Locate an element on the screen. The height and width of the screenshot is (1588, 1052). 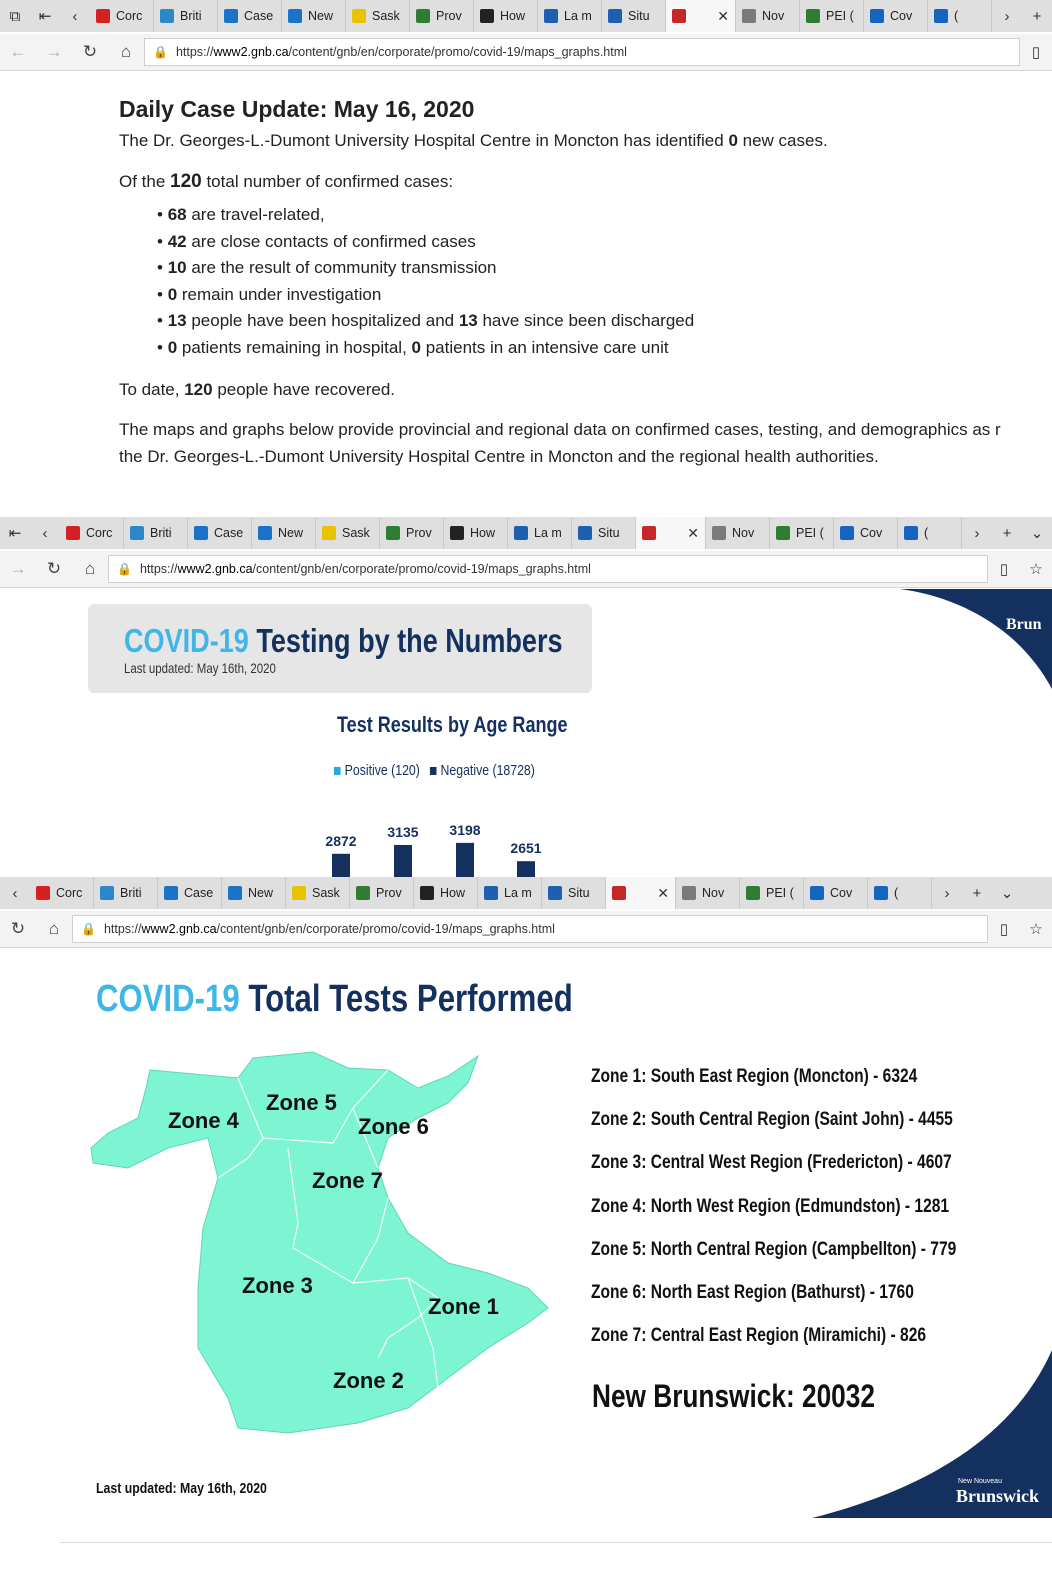
tab-label: Nov is located at coordinates (773, 16).